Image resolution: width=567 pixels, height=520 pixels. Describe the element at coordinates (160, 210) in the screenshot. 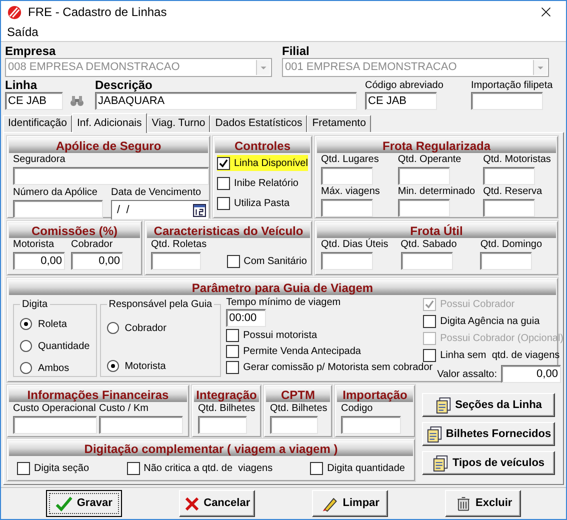

I see `date-field: / /` at that location.